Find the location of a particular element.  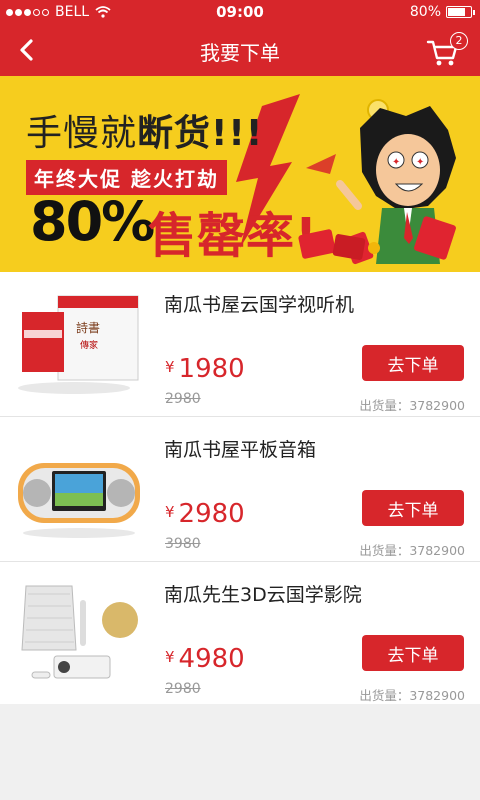

price-value: 4980 is located at coordinates (211, 659).